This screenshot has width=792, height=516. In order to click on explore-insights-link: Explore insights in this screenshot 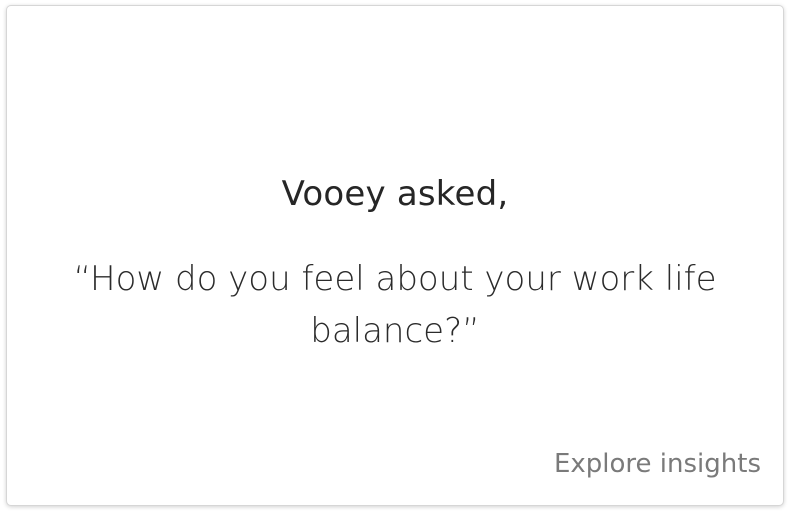, I will do `click(657, 464)`.